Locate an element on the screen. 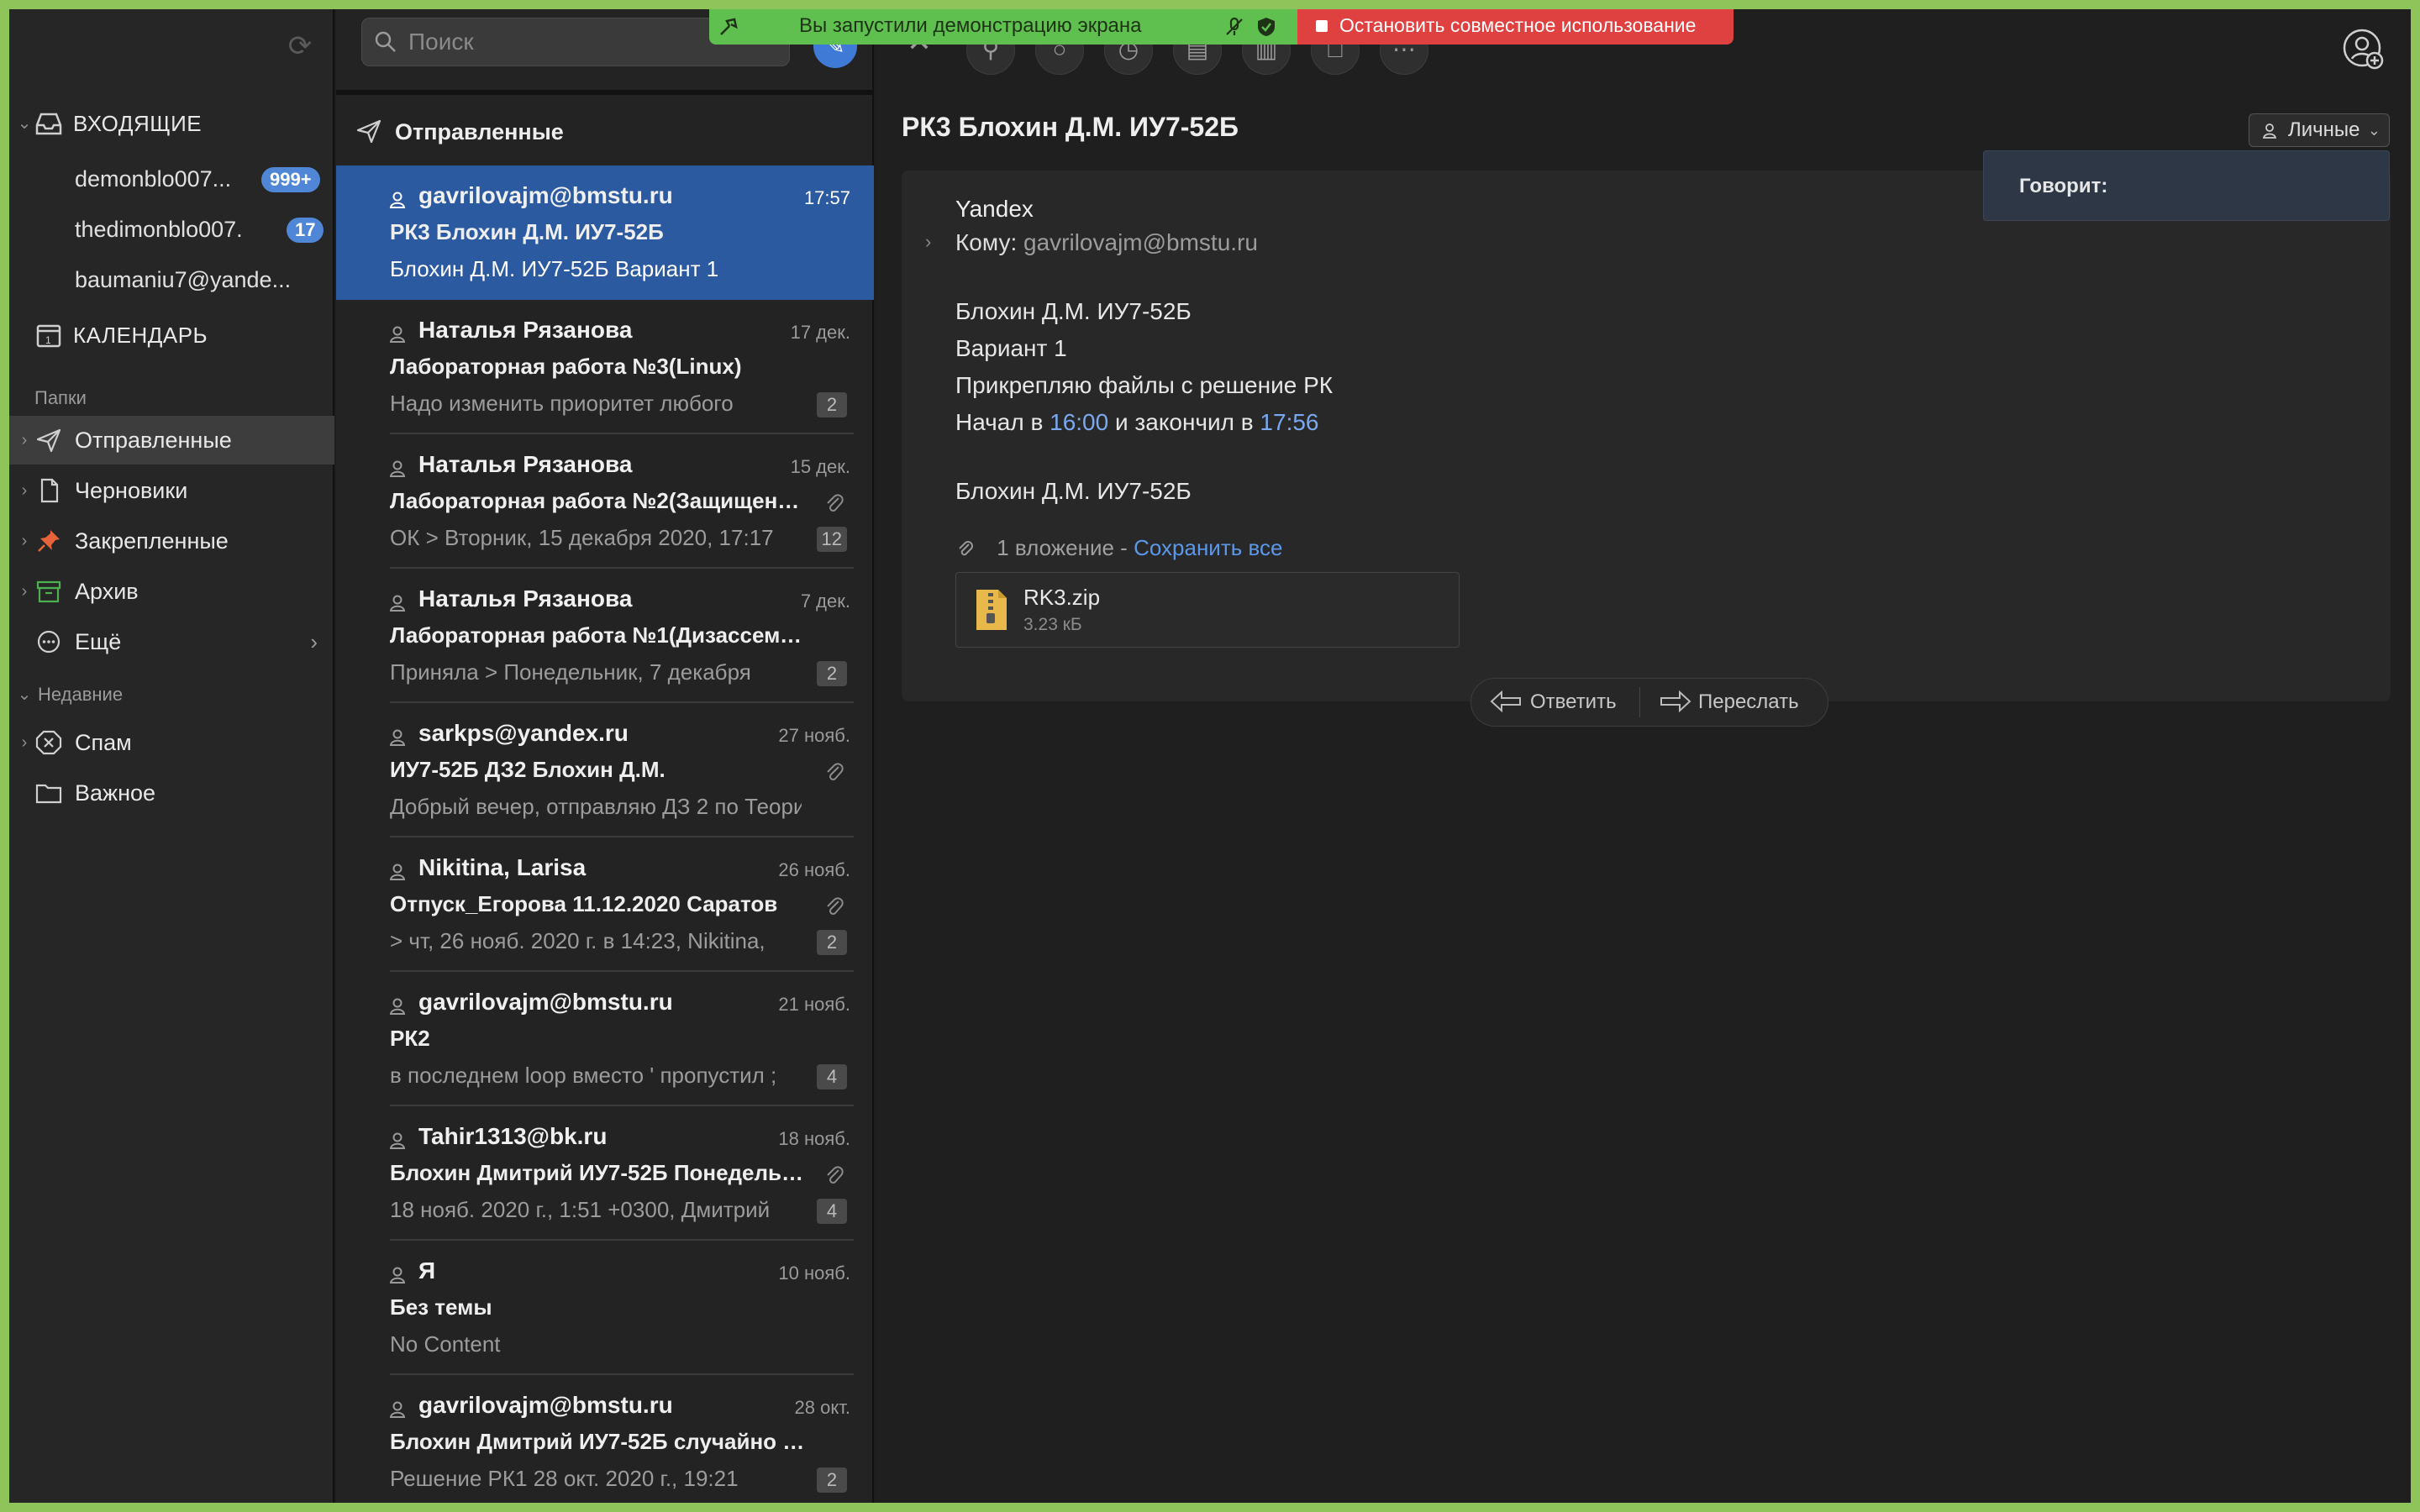 The height and width of the screenshot is (1512, 2420). sidebar-item-pinned: › Закрепленные is located at coordinates (172, 541).